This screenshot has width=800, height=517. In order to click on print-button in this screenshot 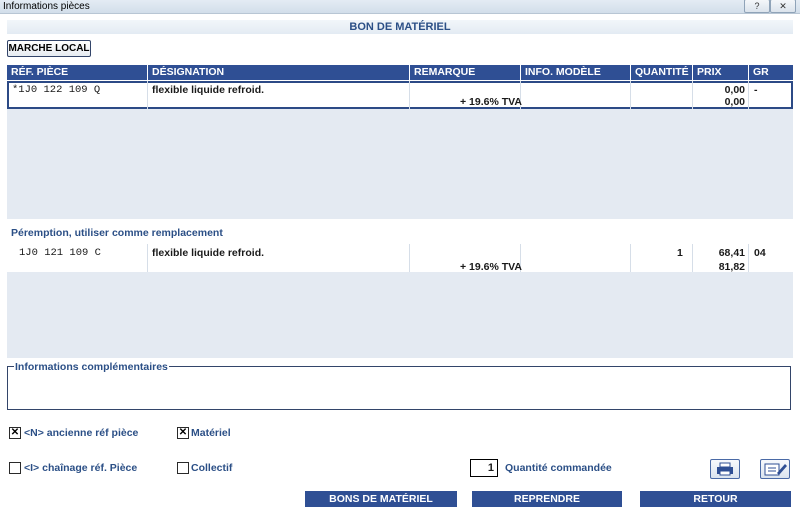, I will do `click(725, 469)`.